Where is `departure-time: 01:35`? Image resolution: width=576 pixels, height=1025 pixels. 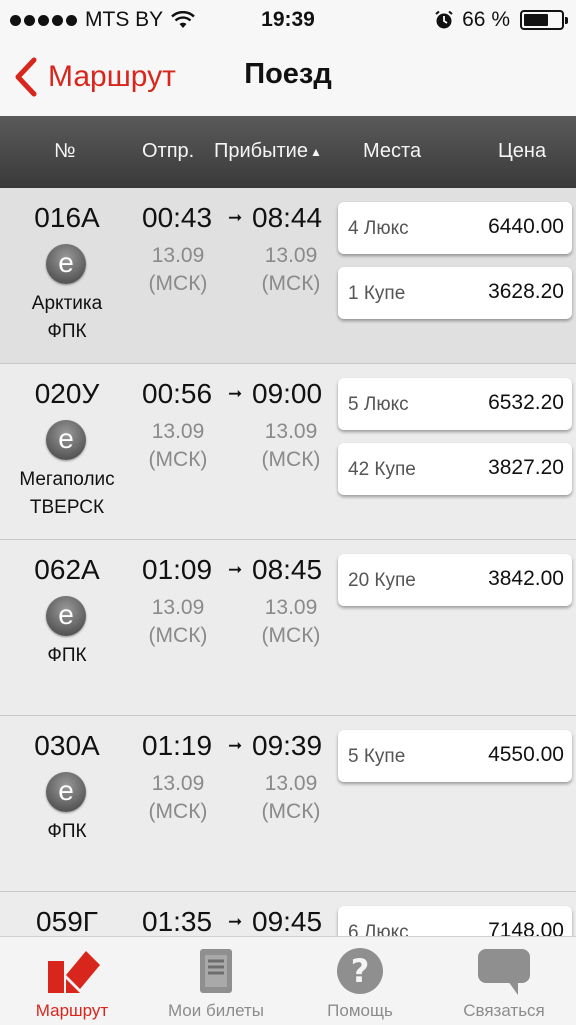 departure-time: 01:35 is located at coordinates (177, 921).